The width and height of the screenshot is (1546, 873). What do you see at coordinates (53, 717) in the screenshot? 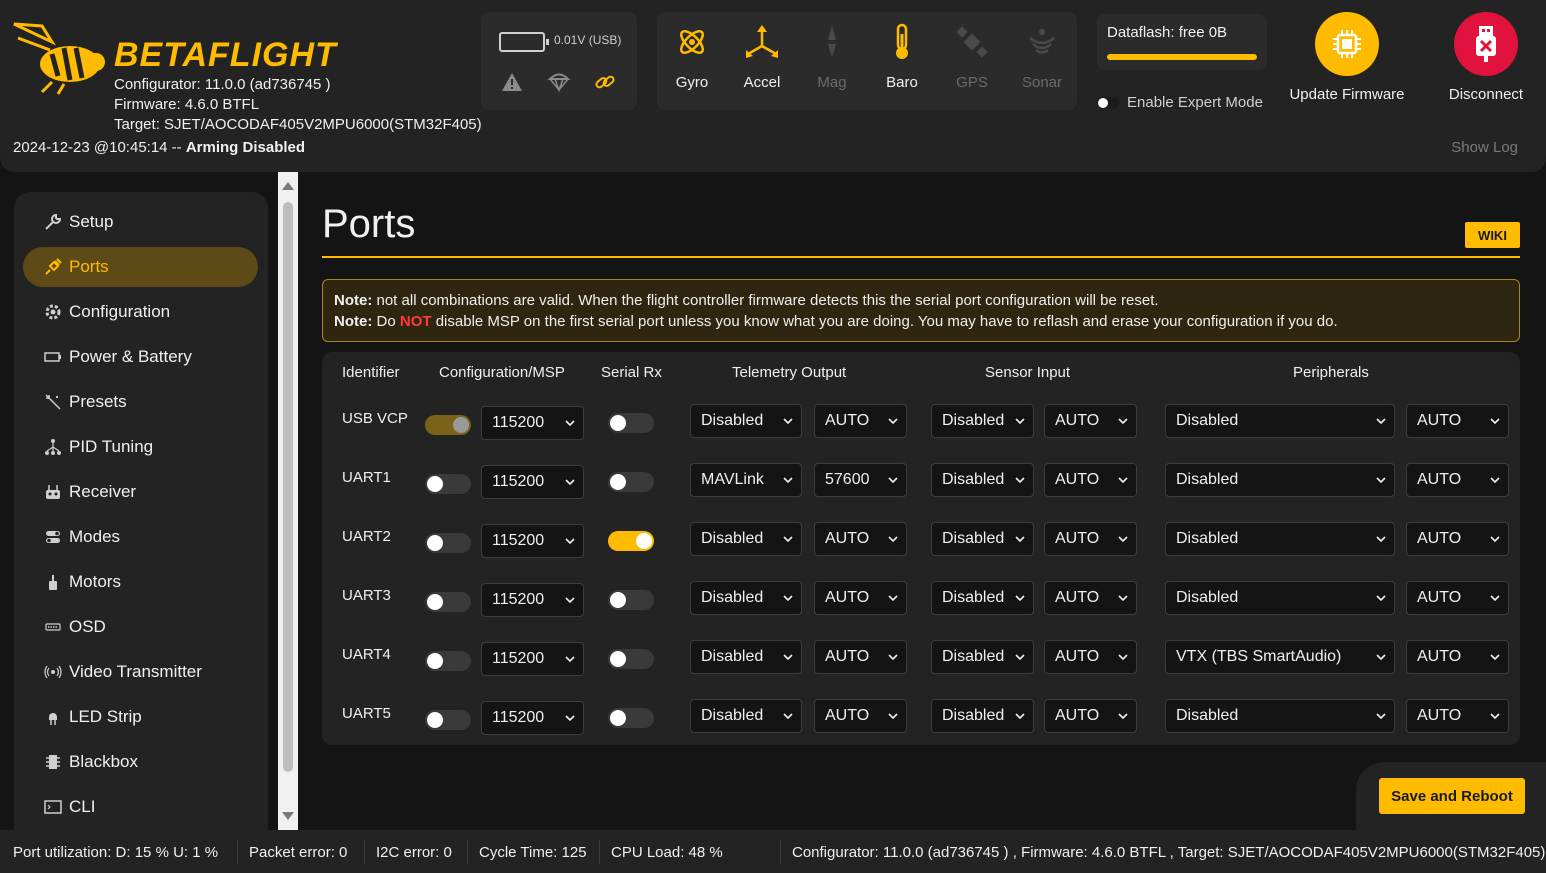
I see `led-icon` at bounding box center [53, 717].